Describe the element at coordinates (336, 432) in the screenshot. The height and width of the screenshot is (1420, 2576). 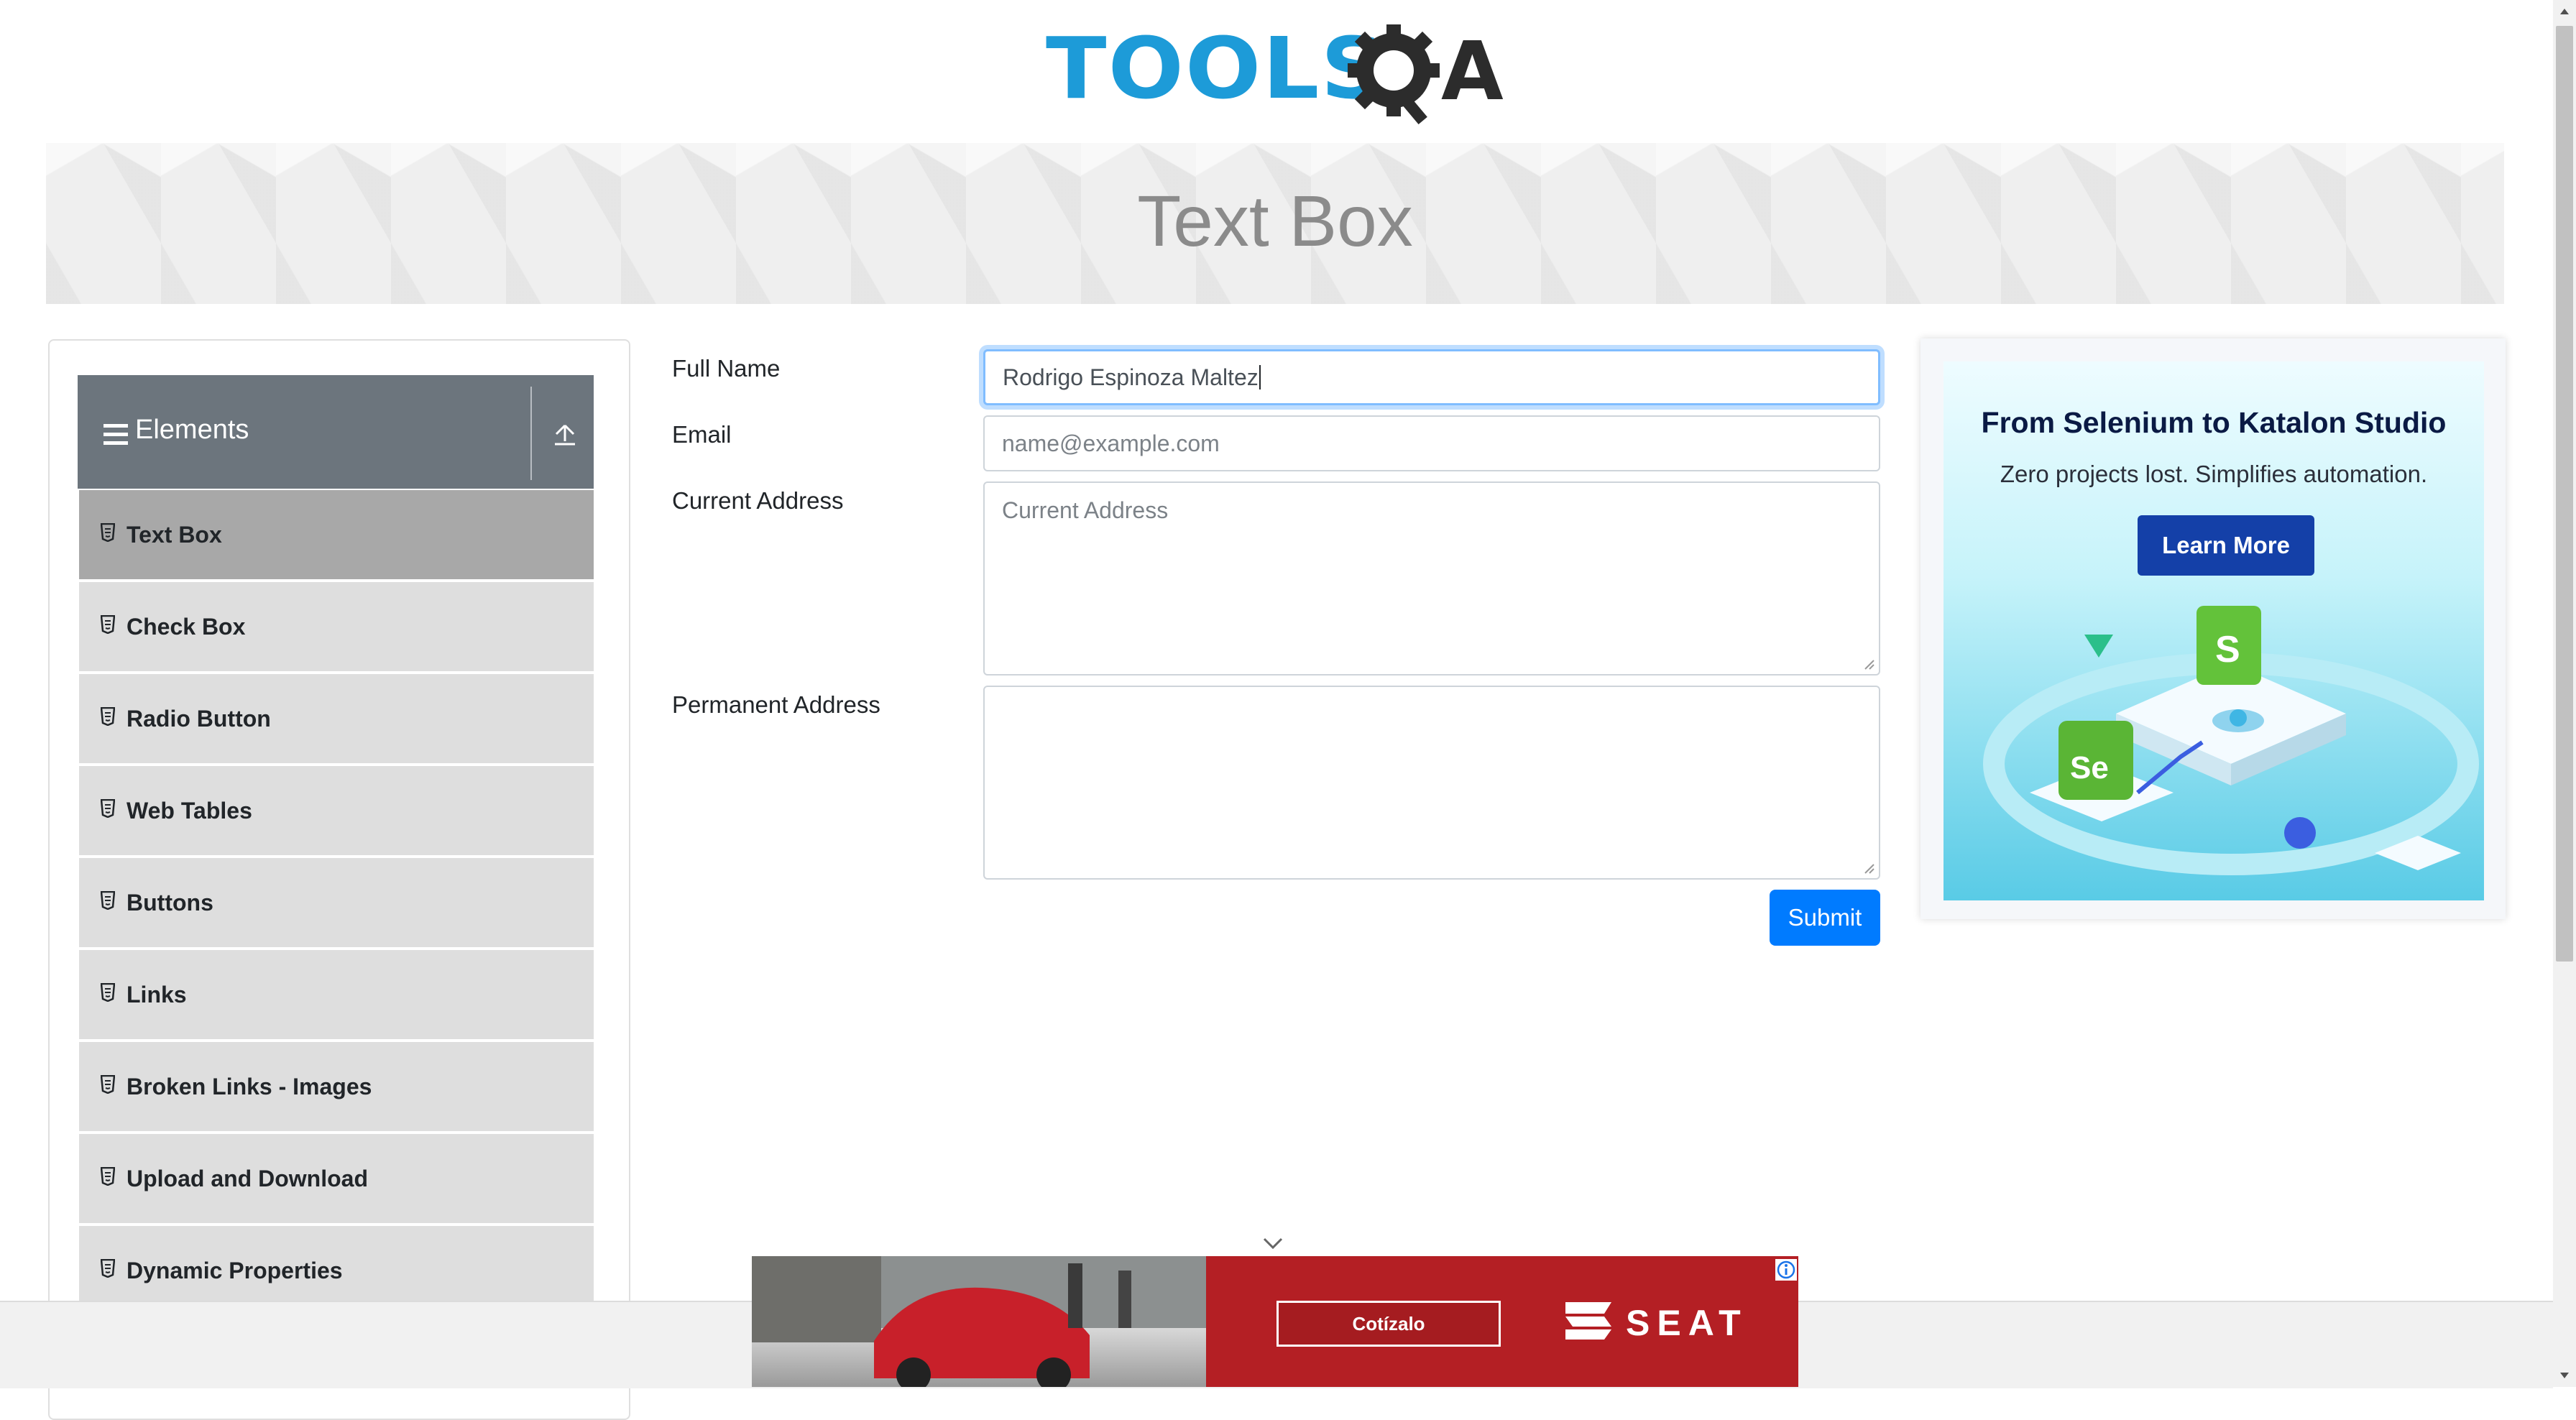
I see `elements-group-header: Elements` at that location.